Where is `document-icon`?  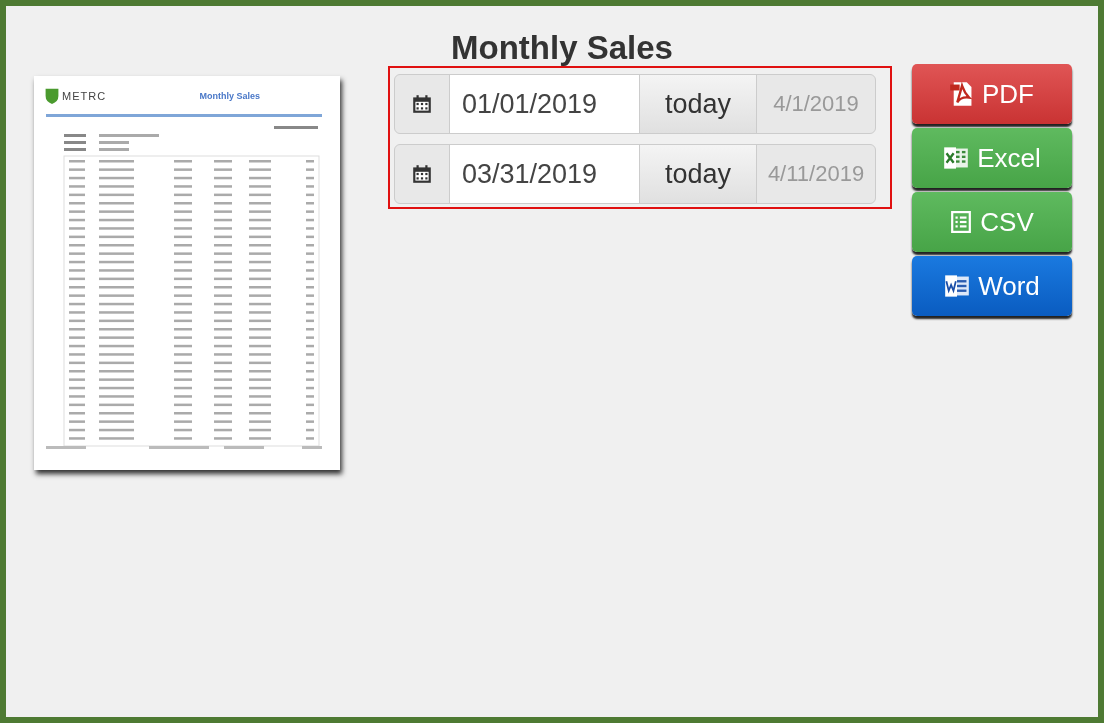
document-icon is located at coordinates (957, 286).